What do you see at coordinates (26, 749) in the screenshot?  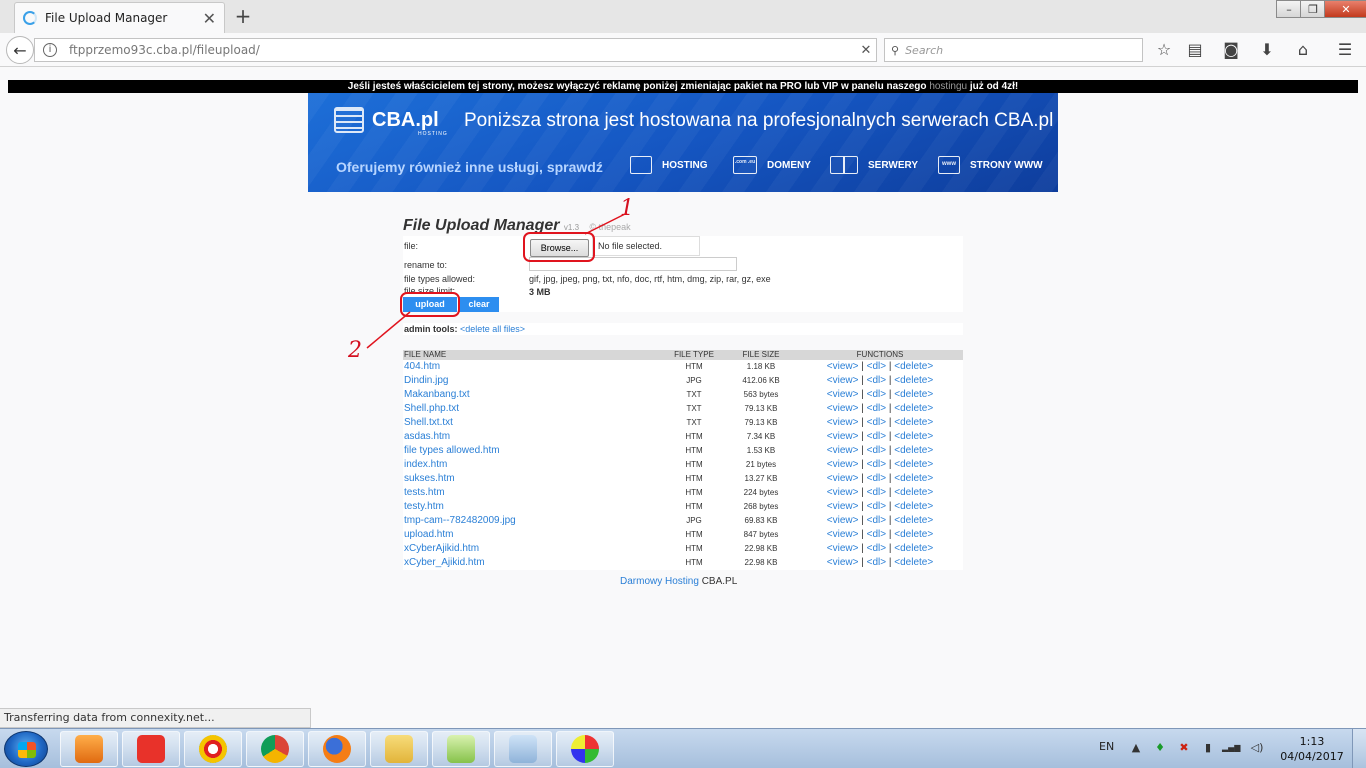 I see `start-button` at bounding box center [26, 749].